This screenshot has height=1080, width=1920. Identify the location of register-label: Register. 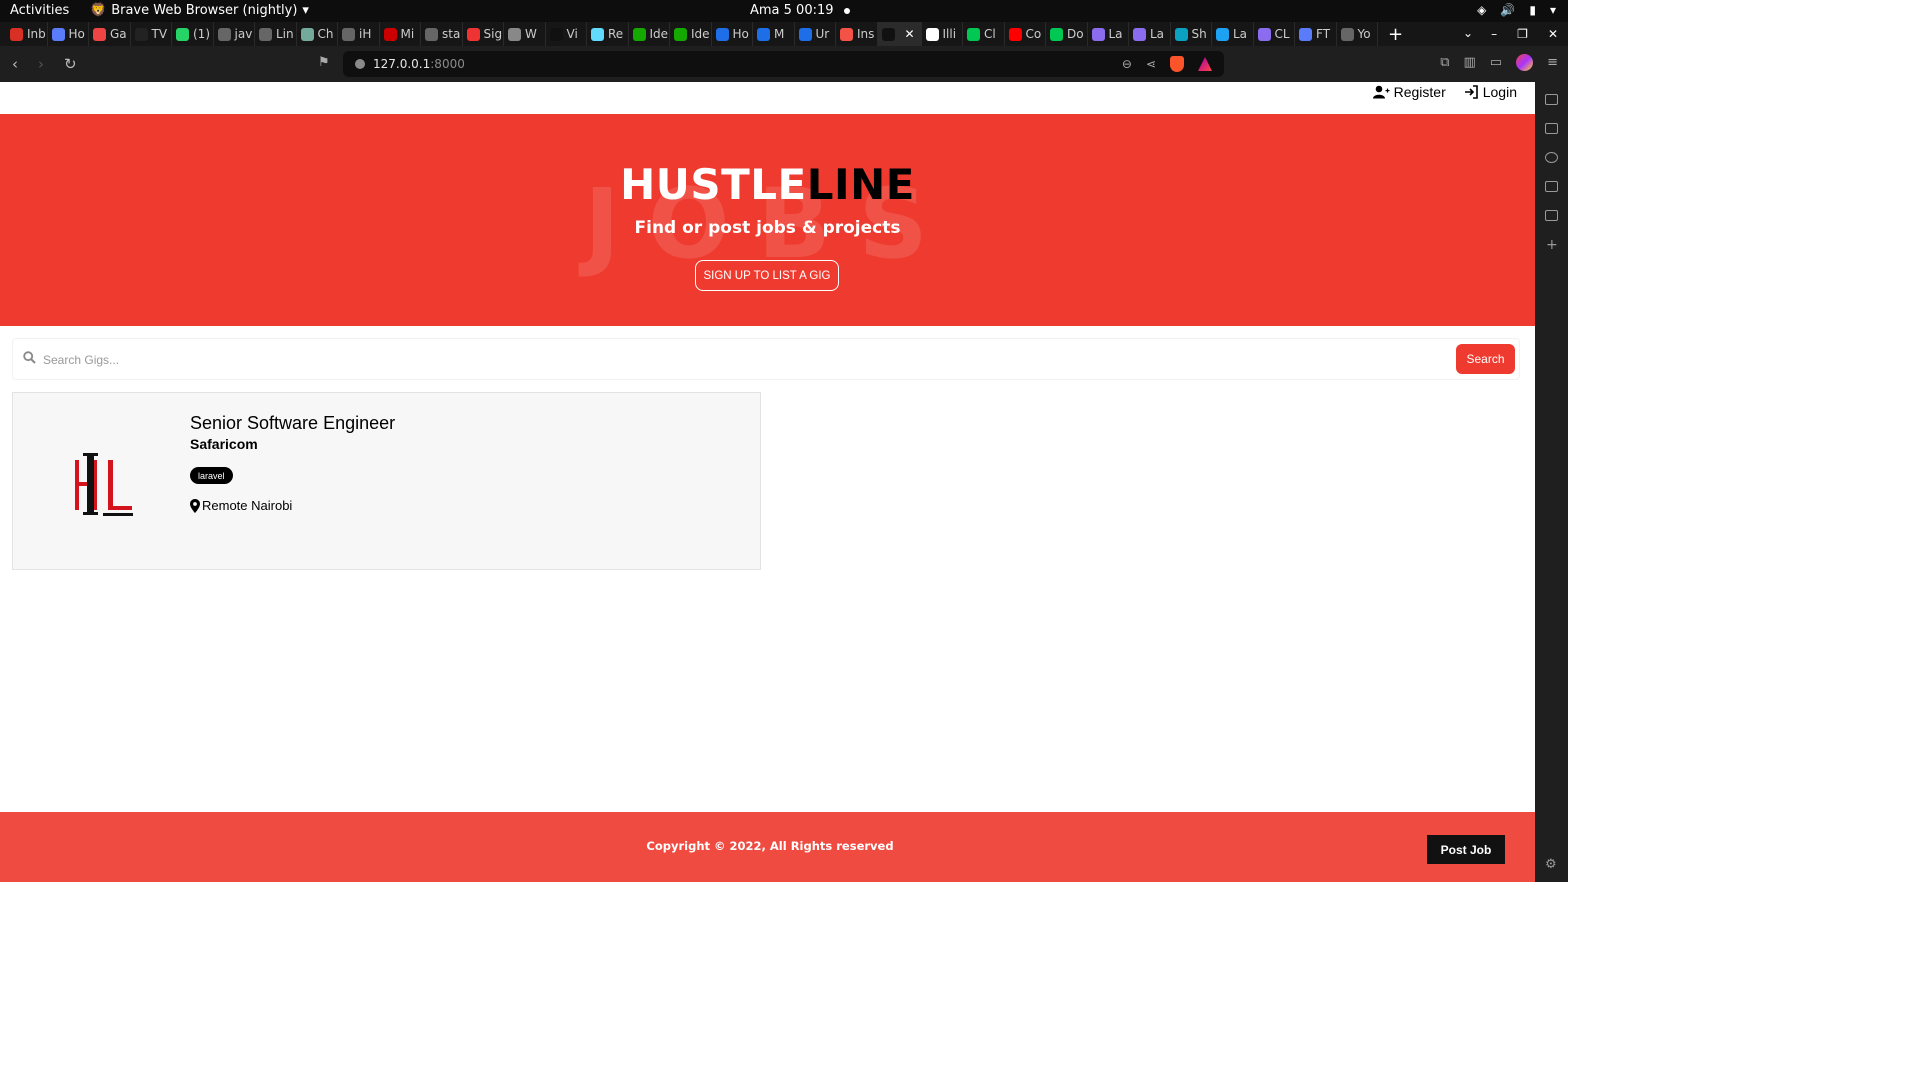
(1419, 92).